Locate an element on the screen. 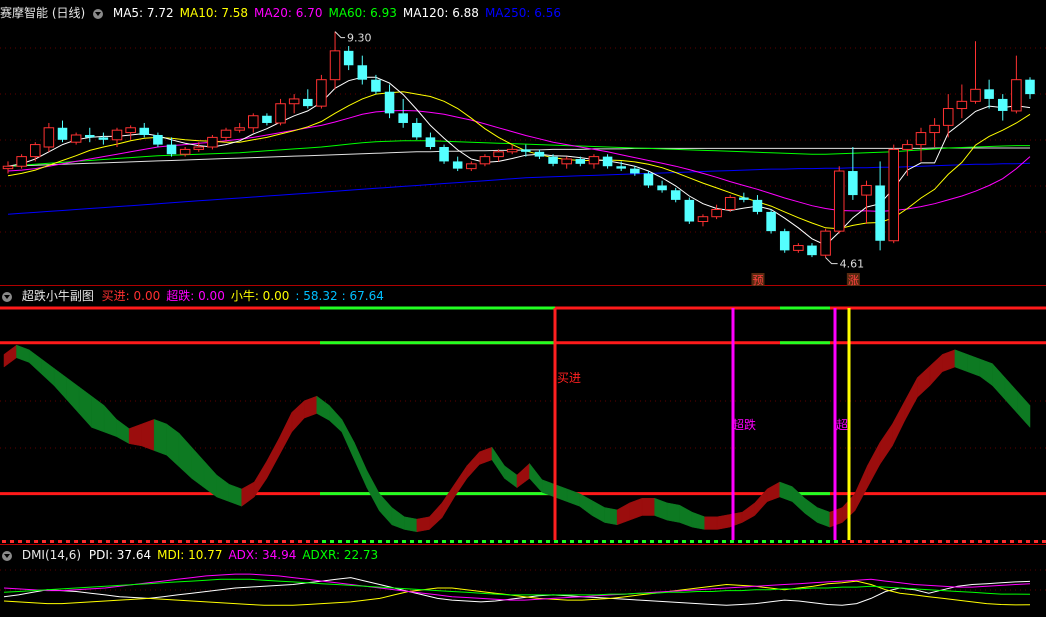 The width and height of the screenshot is (1046, 617). high-marker-line is located at coordinates (340, 35).